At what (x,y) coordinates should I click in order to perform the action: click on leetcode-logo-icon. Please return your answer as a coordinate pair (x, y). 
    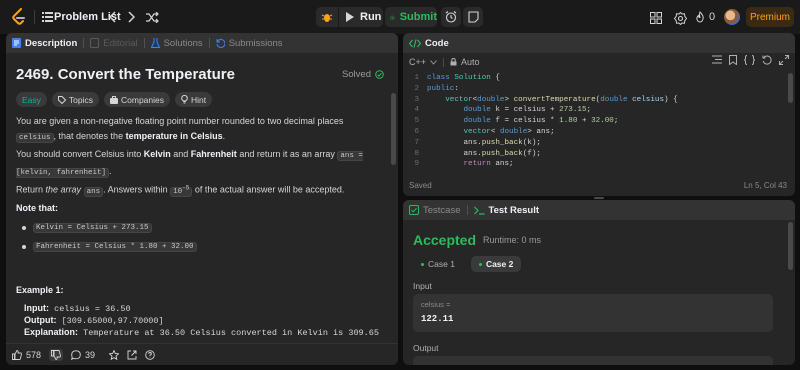
    Looking at the image, I should click on (19, 17).